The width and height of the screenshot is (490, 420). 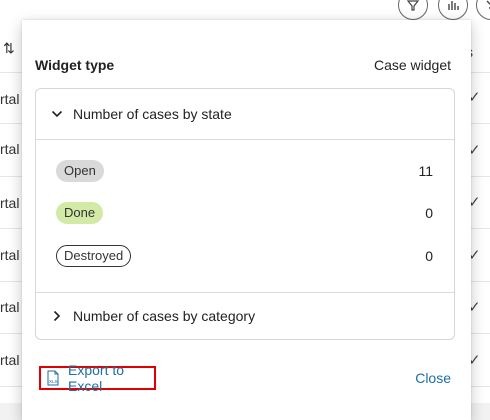 What do you see at coordinates (94, 256) in the screenshot?
I see `status-badge: Destroyed` at bounding box center [94, 256].